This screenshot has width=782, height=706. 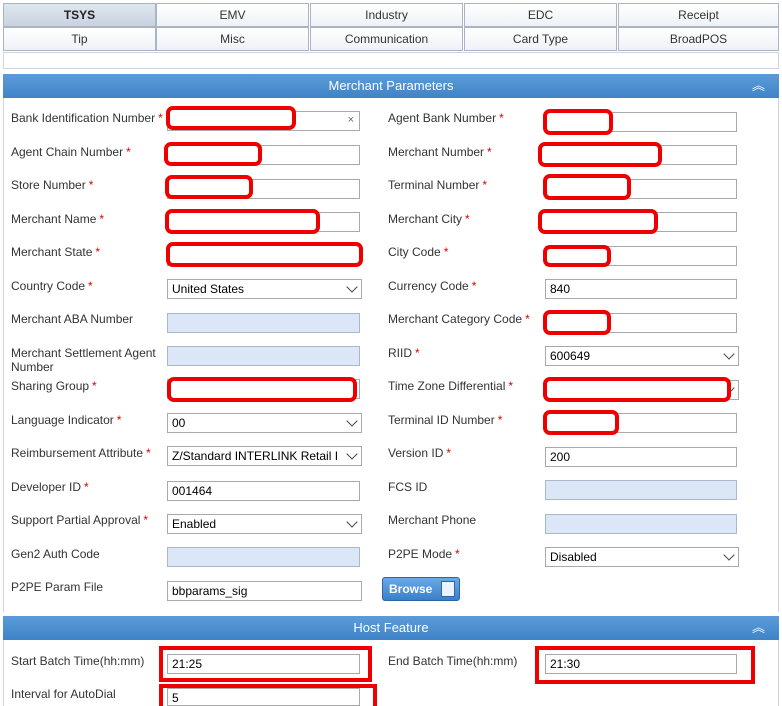 I want to click on tab-tsys: TSYS, so click(x=79, y=15).